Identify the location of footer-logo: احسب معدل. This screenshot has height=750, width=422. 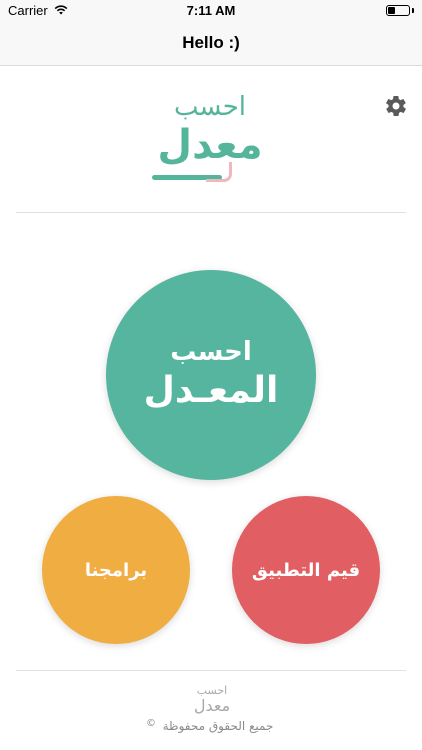
(212, 700).